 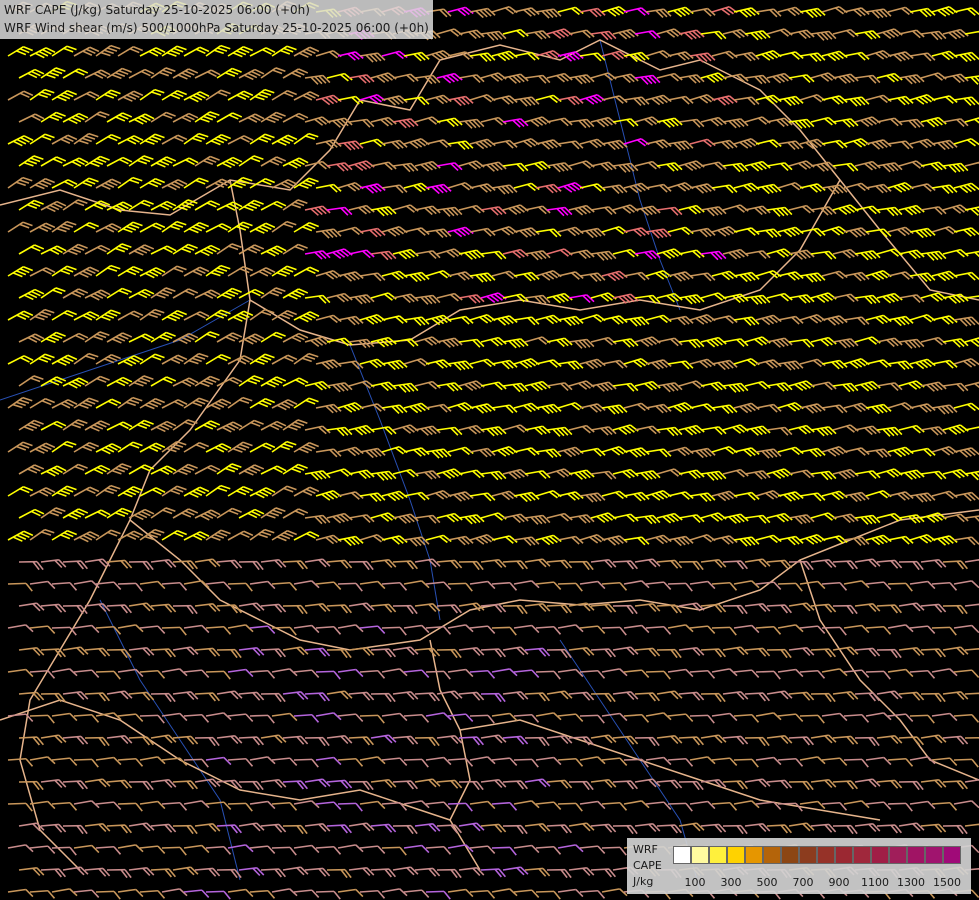 I want to click on legend-tick-label: 1100, so click(x=875, y=882).